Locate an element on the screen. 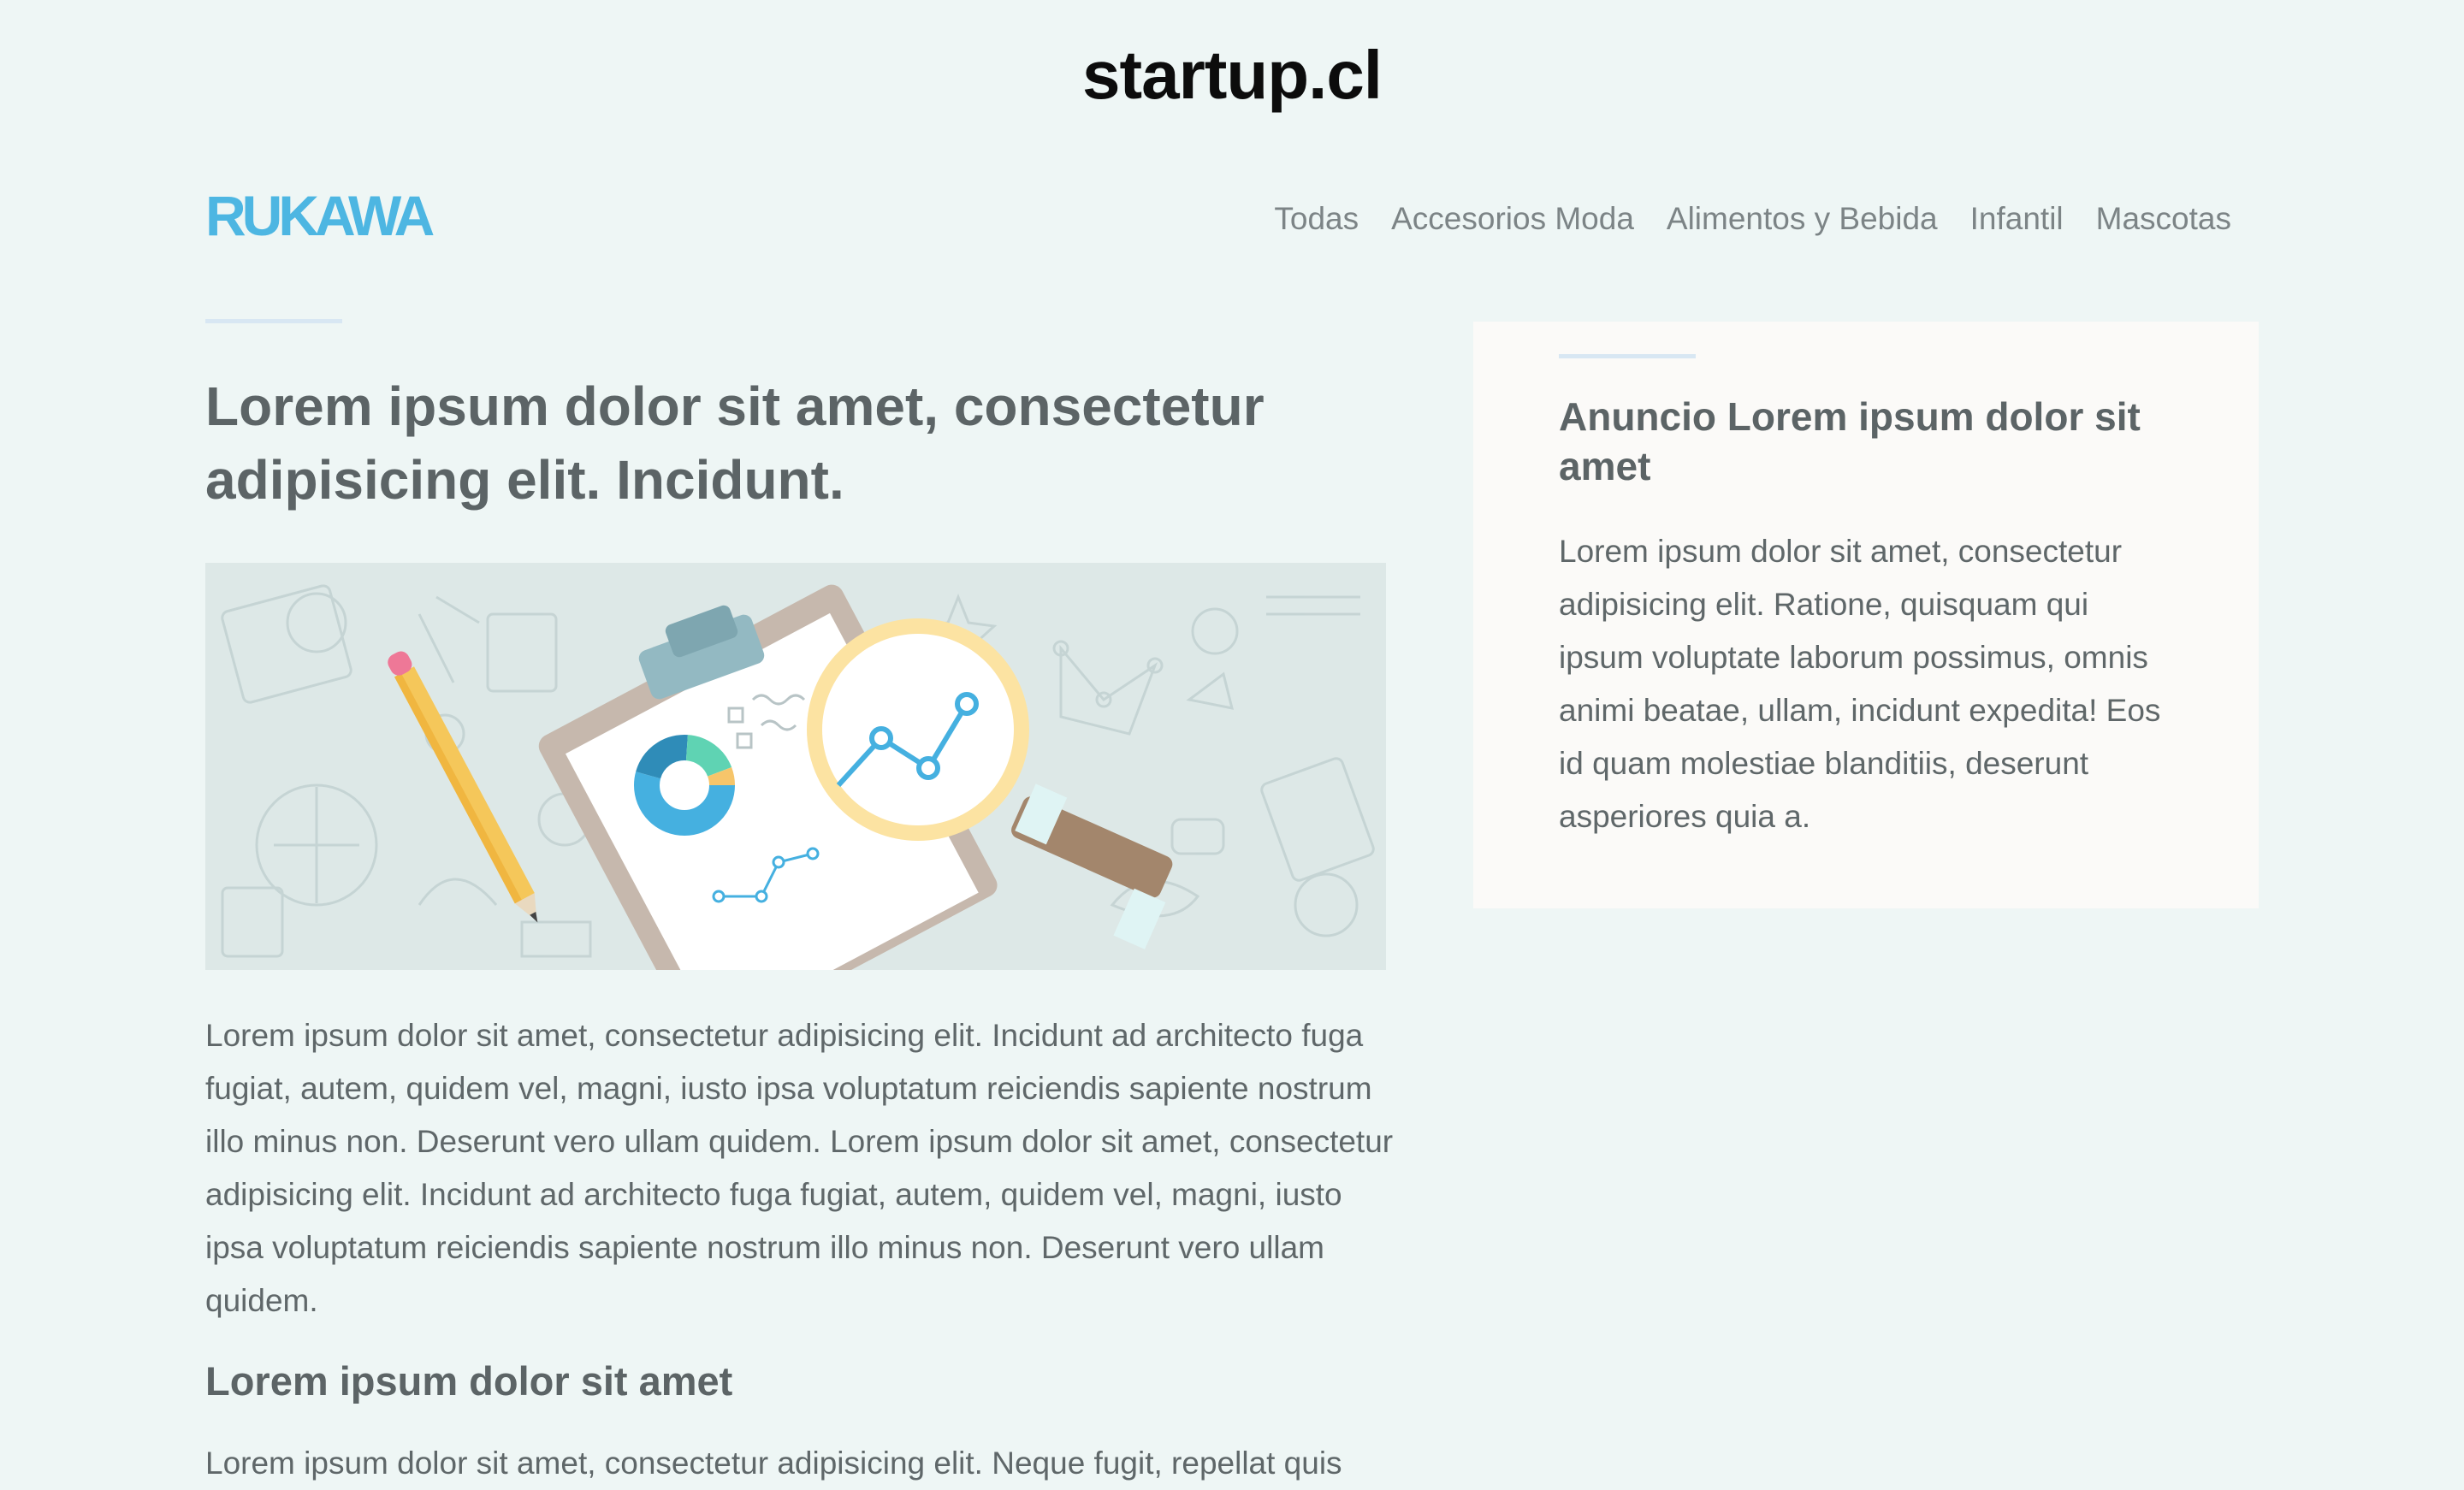  logo: RUKAWA is located at coordinates (320, 216).